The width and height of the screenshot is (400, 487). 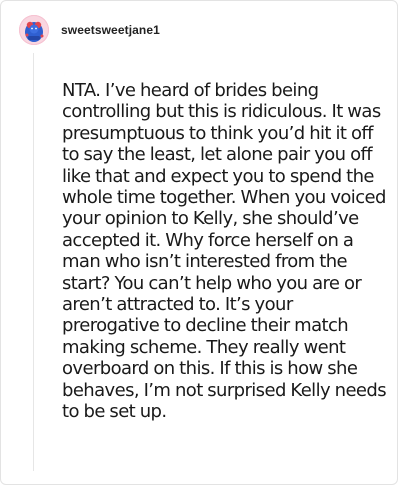 I want to click on thread-line, so click(x=33, y=262).